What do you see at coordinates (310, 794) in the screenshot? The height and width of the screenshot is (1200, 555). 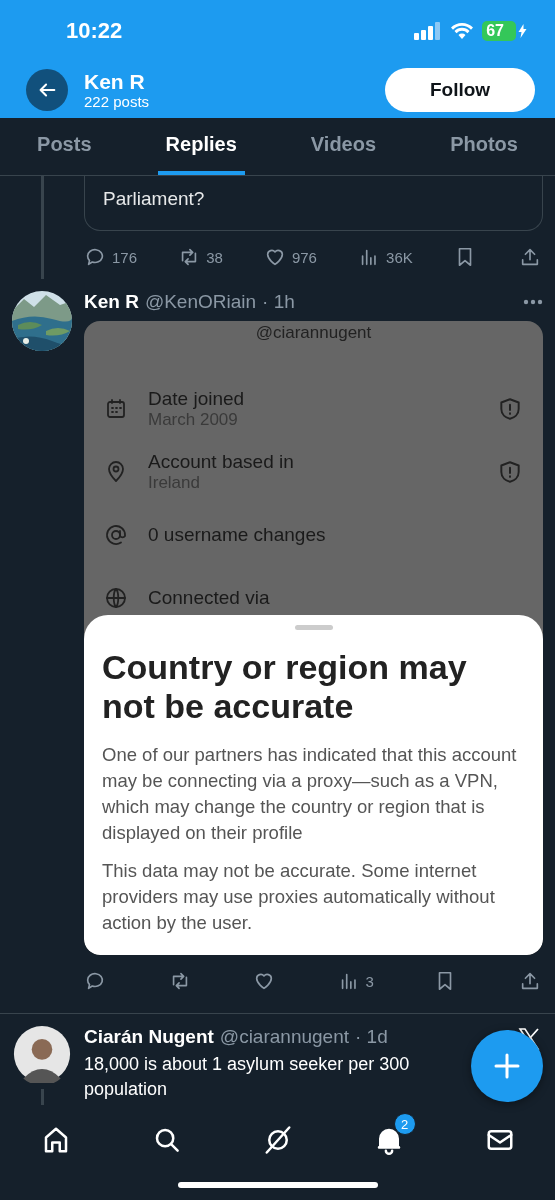 I see `sheet-paragraph: One of our partners has indicated that this account may be connecting via a proxy—such as a VPN, which may change the country or region that is displayed on their profile` at bounding box center [310, 794].